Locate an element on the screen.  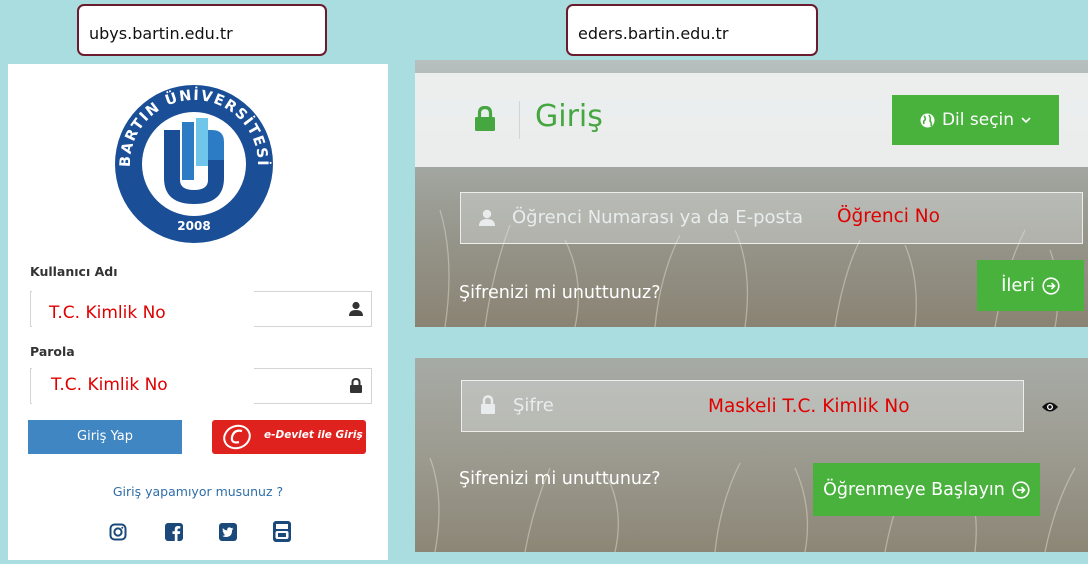
username-placeholder: Öğrenci Numarası ya da E-posta is located at coordinates (658, 217).